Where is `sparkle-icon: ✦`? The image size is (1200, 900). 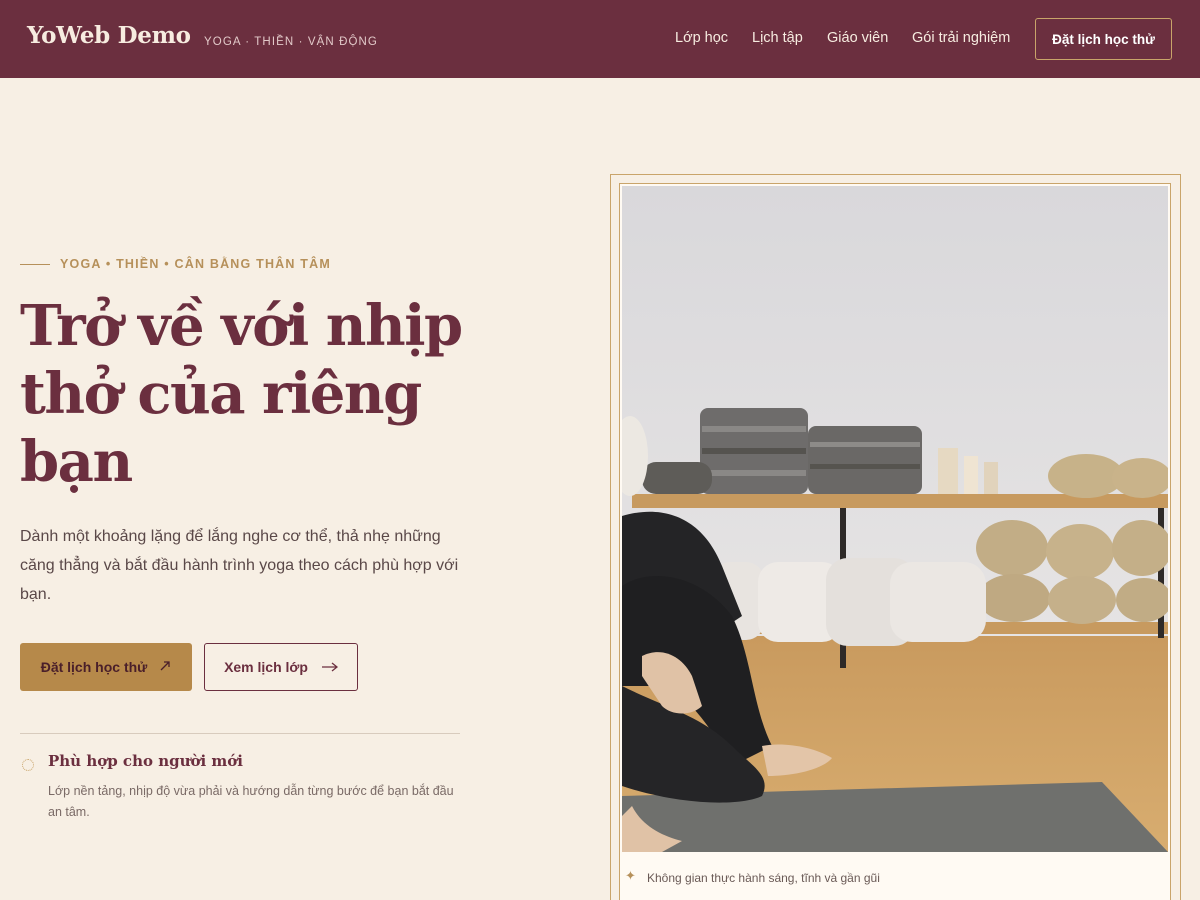 sparkle-icon: ✦ is located at coordinates (630, 875).